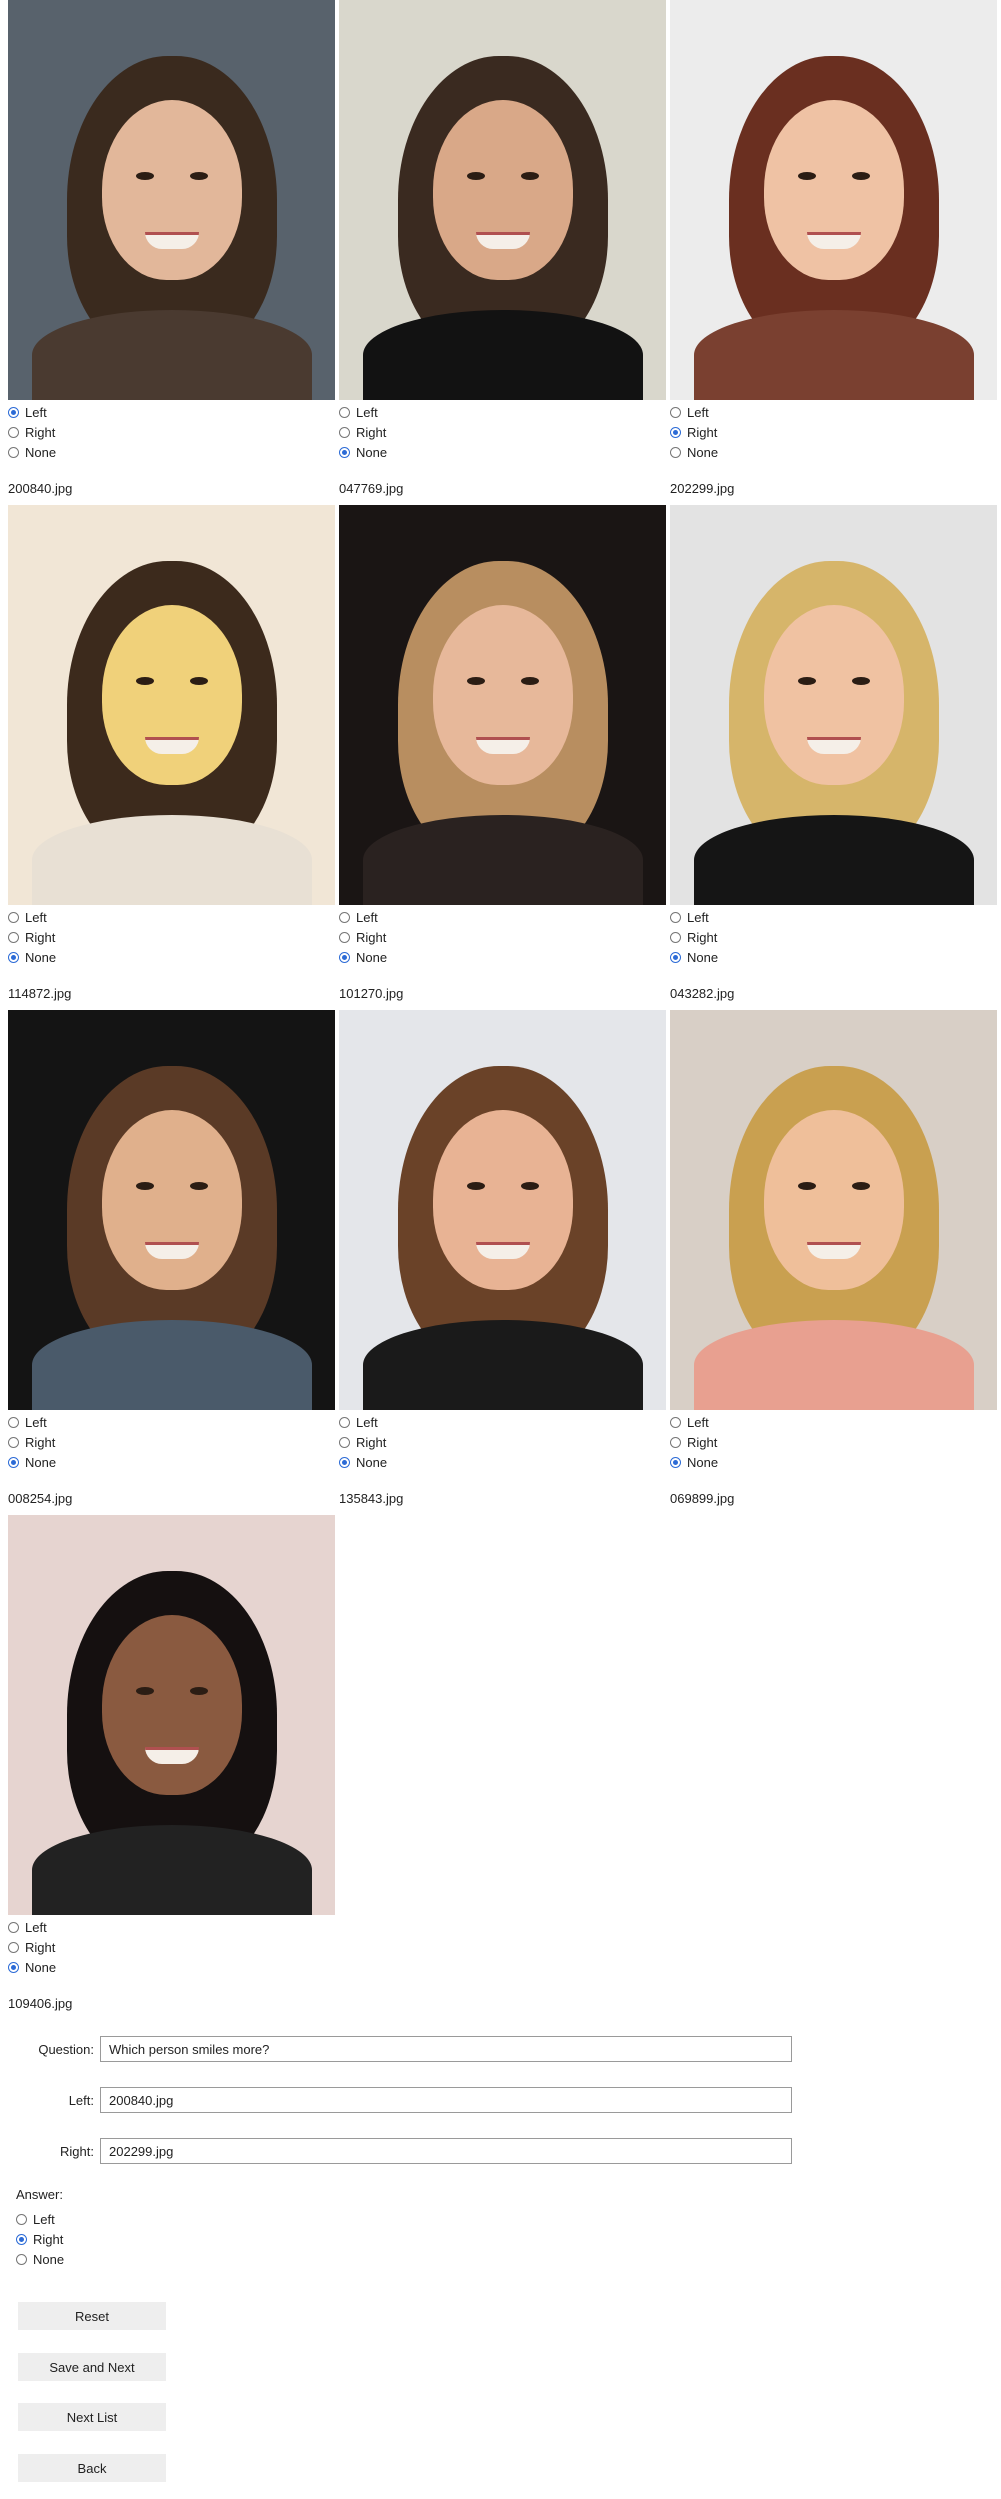  Describe the element at coordinates (21, 2259) in the screenshot. I see `answer-radio-none` at that location.